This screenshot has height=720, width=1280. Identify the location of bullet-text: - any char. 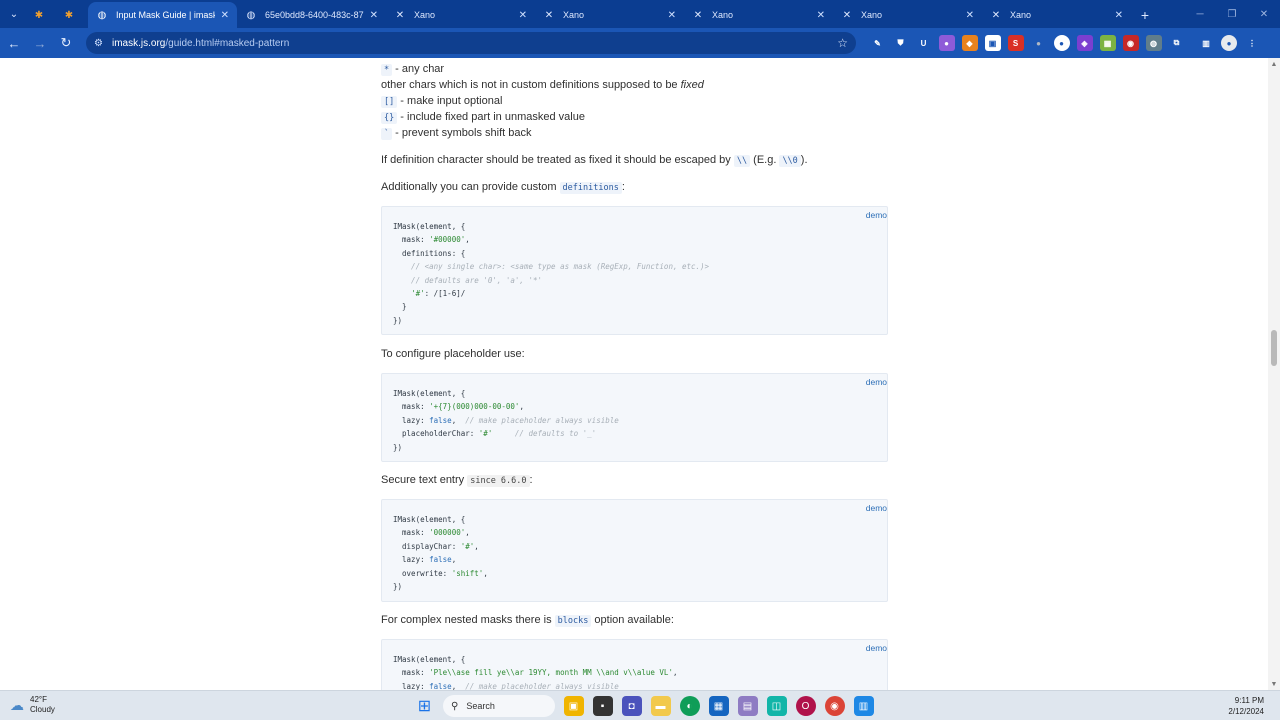
(418, 69).